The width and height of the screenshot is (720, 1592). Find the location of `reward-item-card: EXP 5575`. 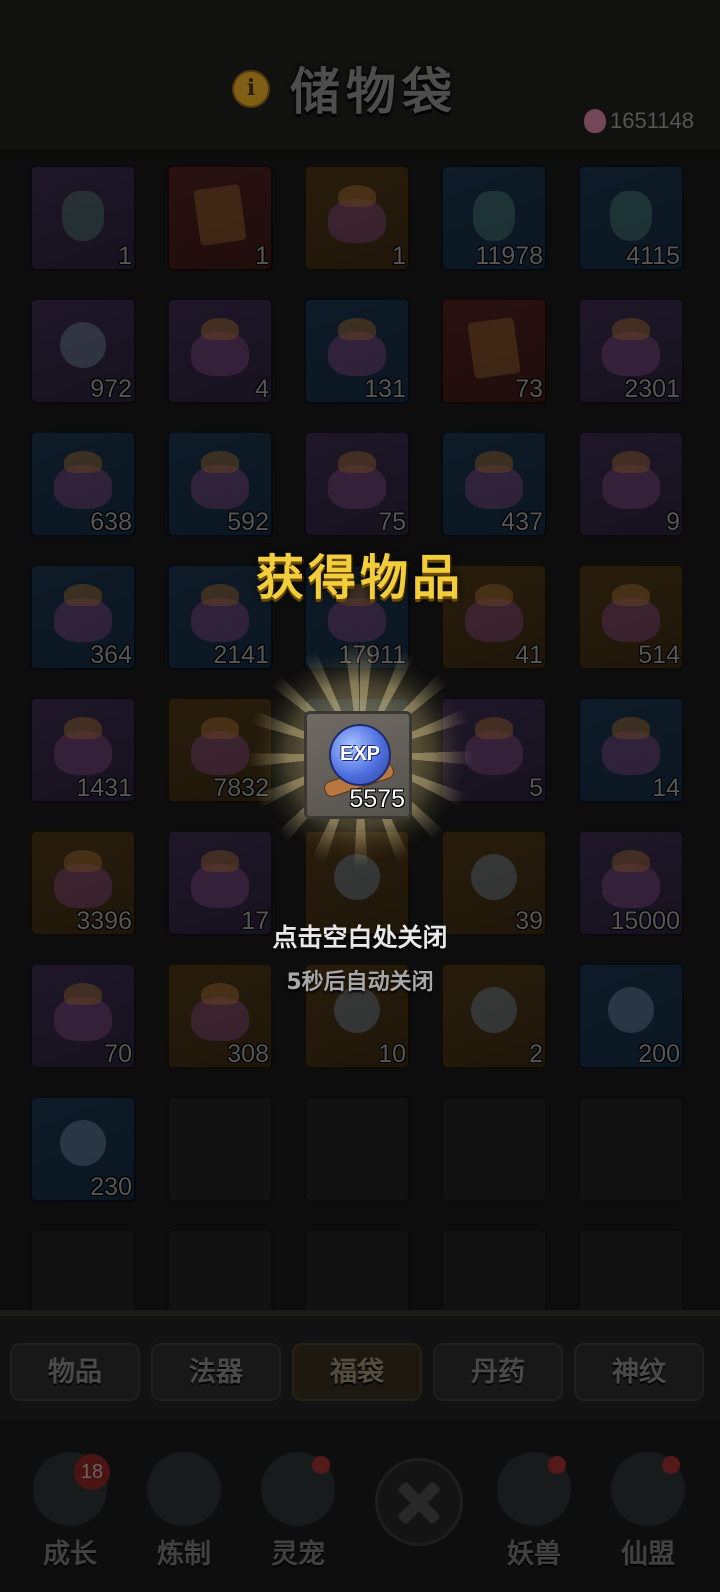

reward-item-card: EXP 5575 is located at coordinates (358, 765).